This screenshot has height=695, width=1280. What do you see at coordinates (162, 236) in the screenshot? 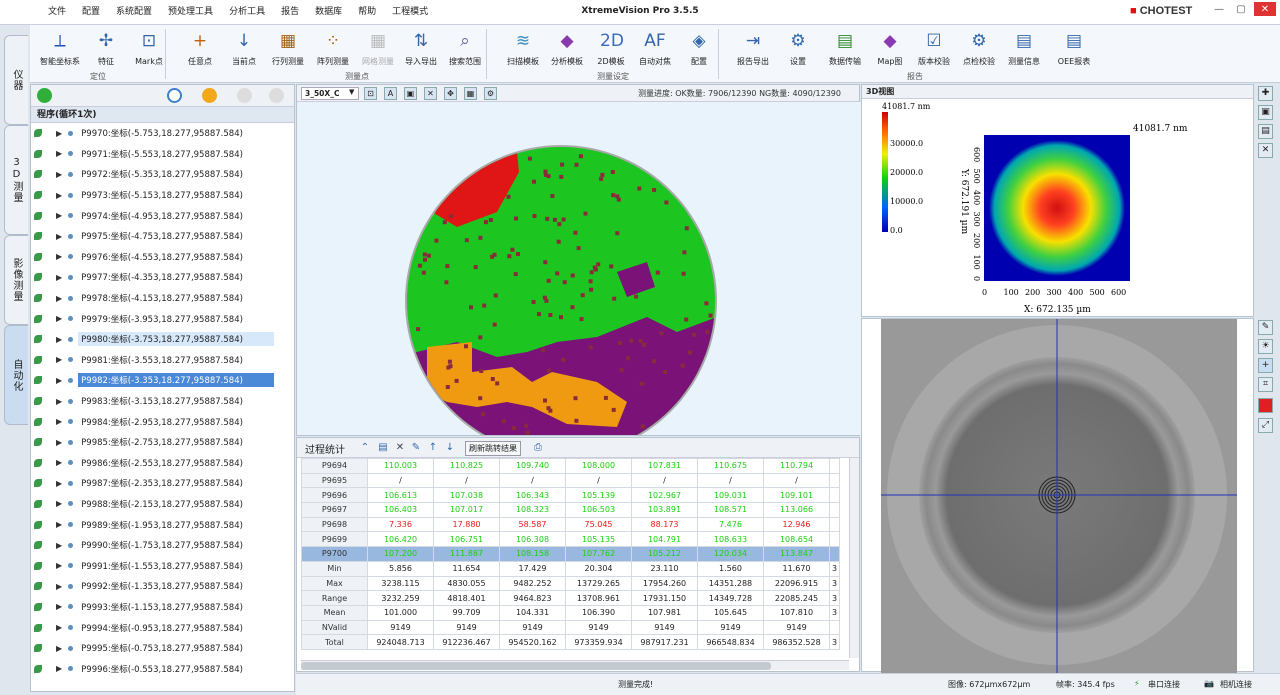
I see `list-item: ▶ P9975:坐标(-4.753,18.277,95887.584)` at bounding box center [162, 236].